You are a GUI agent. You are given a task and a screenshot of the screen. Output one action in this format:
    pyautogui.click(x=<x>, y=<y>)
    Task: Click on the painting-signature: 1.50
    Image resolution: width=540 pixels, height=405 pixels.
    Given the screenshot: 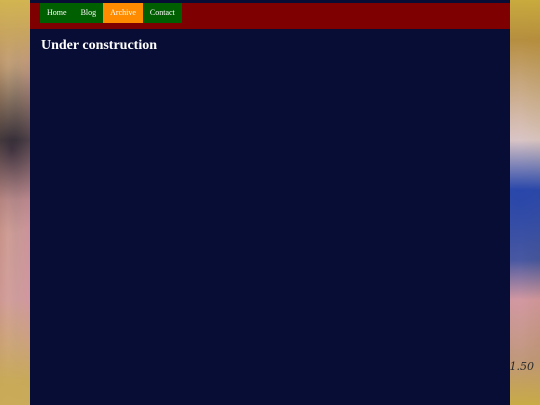 What is the action you would take?
    pyautogui.click(x=522, y=366)
    